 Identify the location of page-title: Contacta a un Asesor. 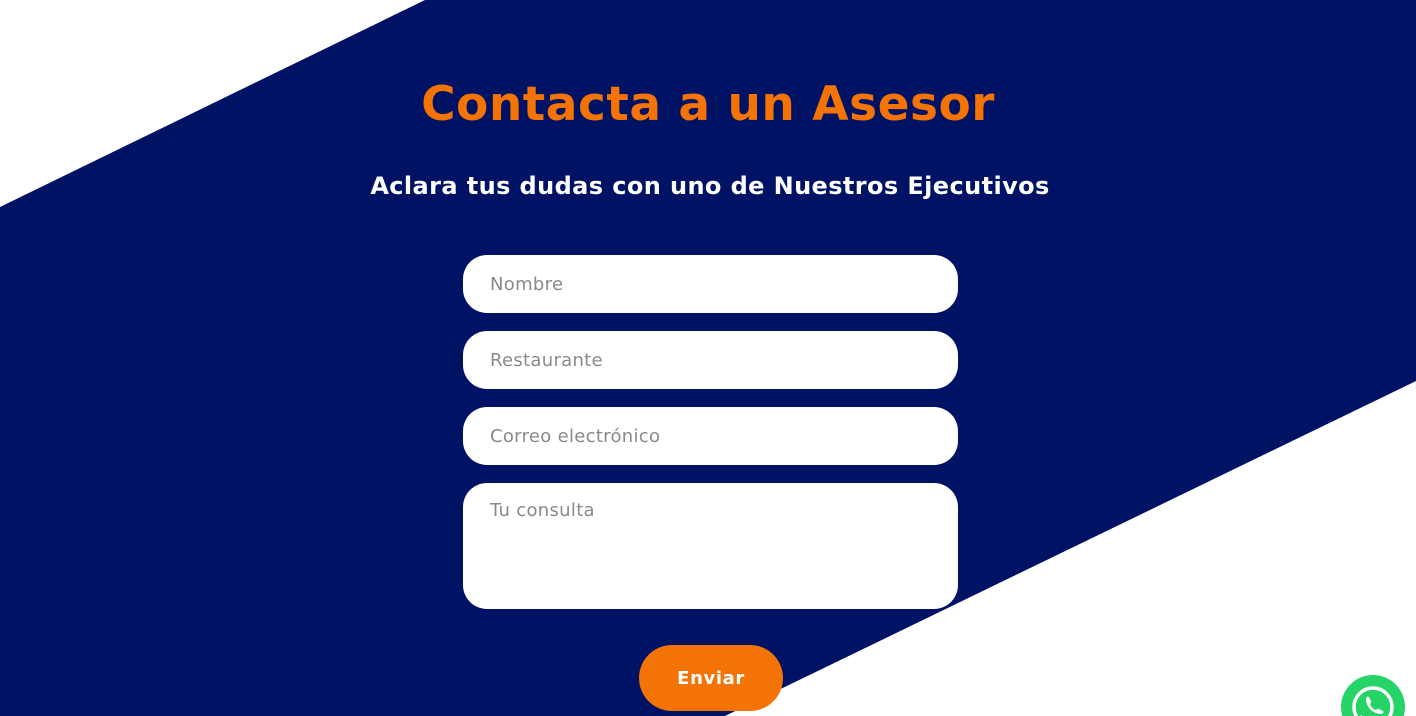
(708, 104).